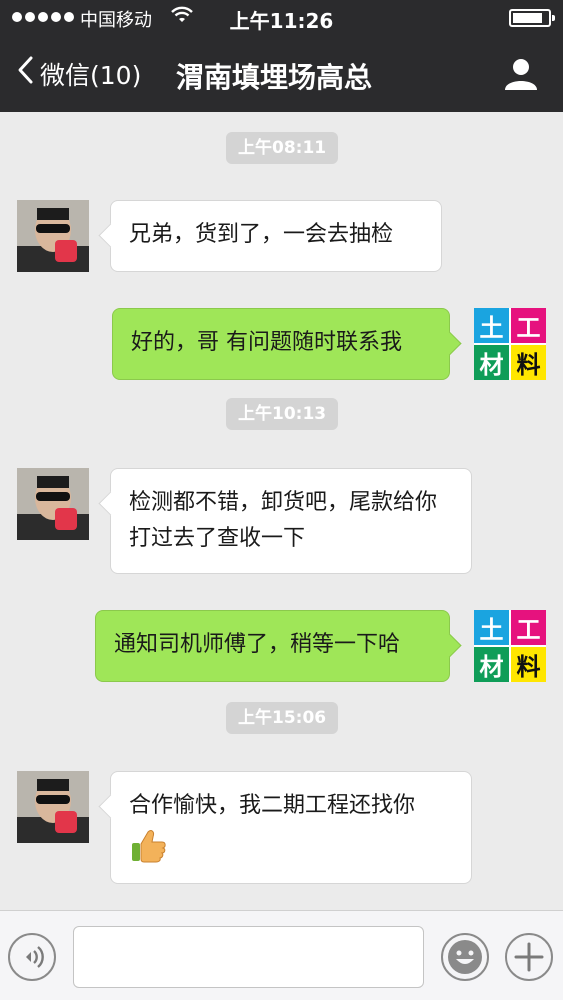 Image resolution: width=563 pixels, height=1000 pixels. I want to click on message-bubble-outgoing: 好的，哥 有问题随时联系我, so click(281, 344).